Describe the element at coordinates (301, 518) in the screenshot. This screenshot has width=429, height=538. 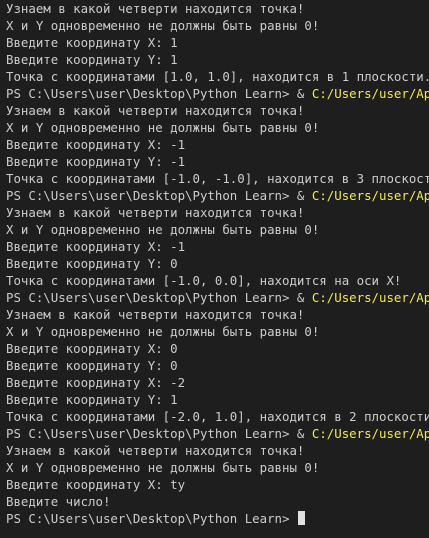
I see `cursor-icon` at that location.